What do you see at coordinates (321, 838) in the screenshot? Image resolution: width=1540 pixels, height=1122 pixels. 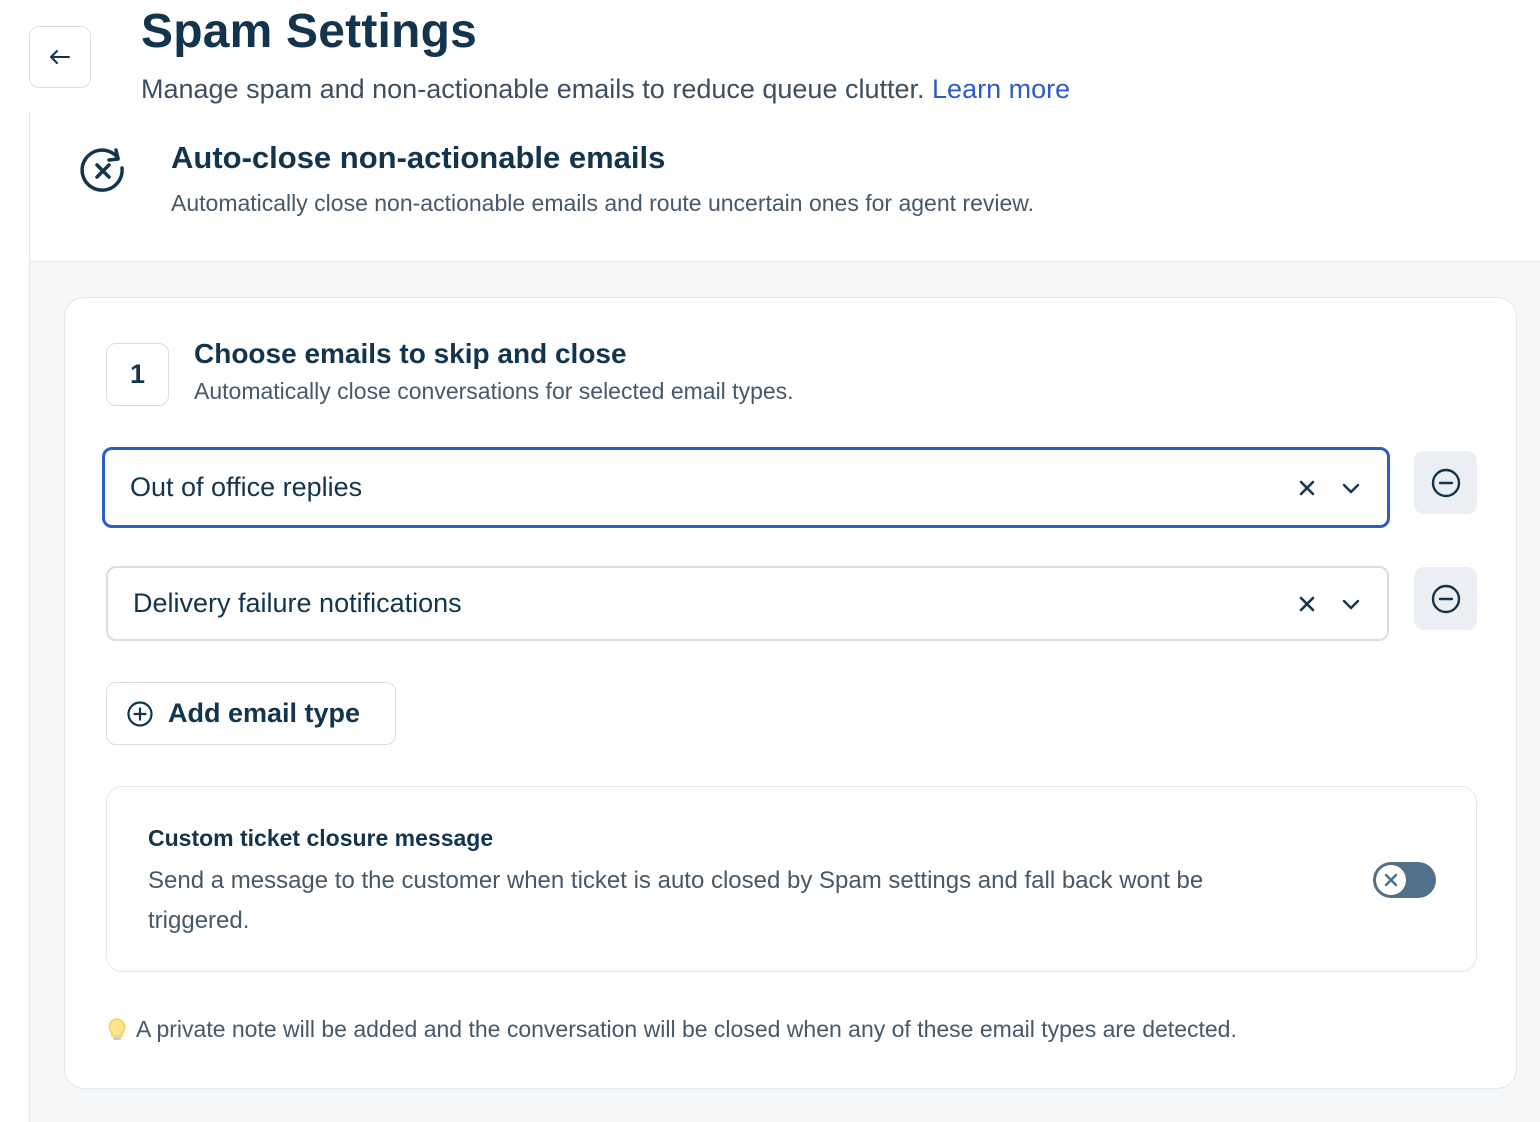 I see `closure-title: Custom ticket closure message` at bounding box center [321, 838].